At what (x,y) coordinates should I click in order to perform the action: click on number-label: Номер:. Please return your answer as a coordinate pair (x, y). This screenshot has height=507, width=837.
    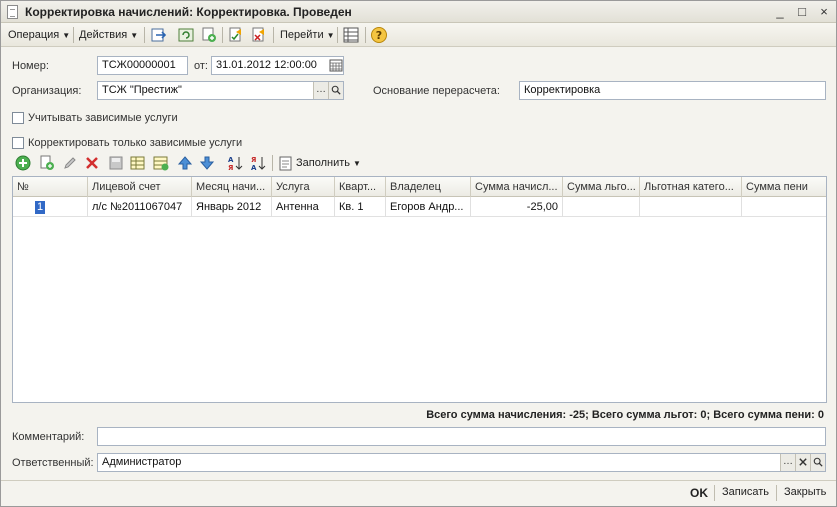
    Looking at the image, I should click on (30, 66).